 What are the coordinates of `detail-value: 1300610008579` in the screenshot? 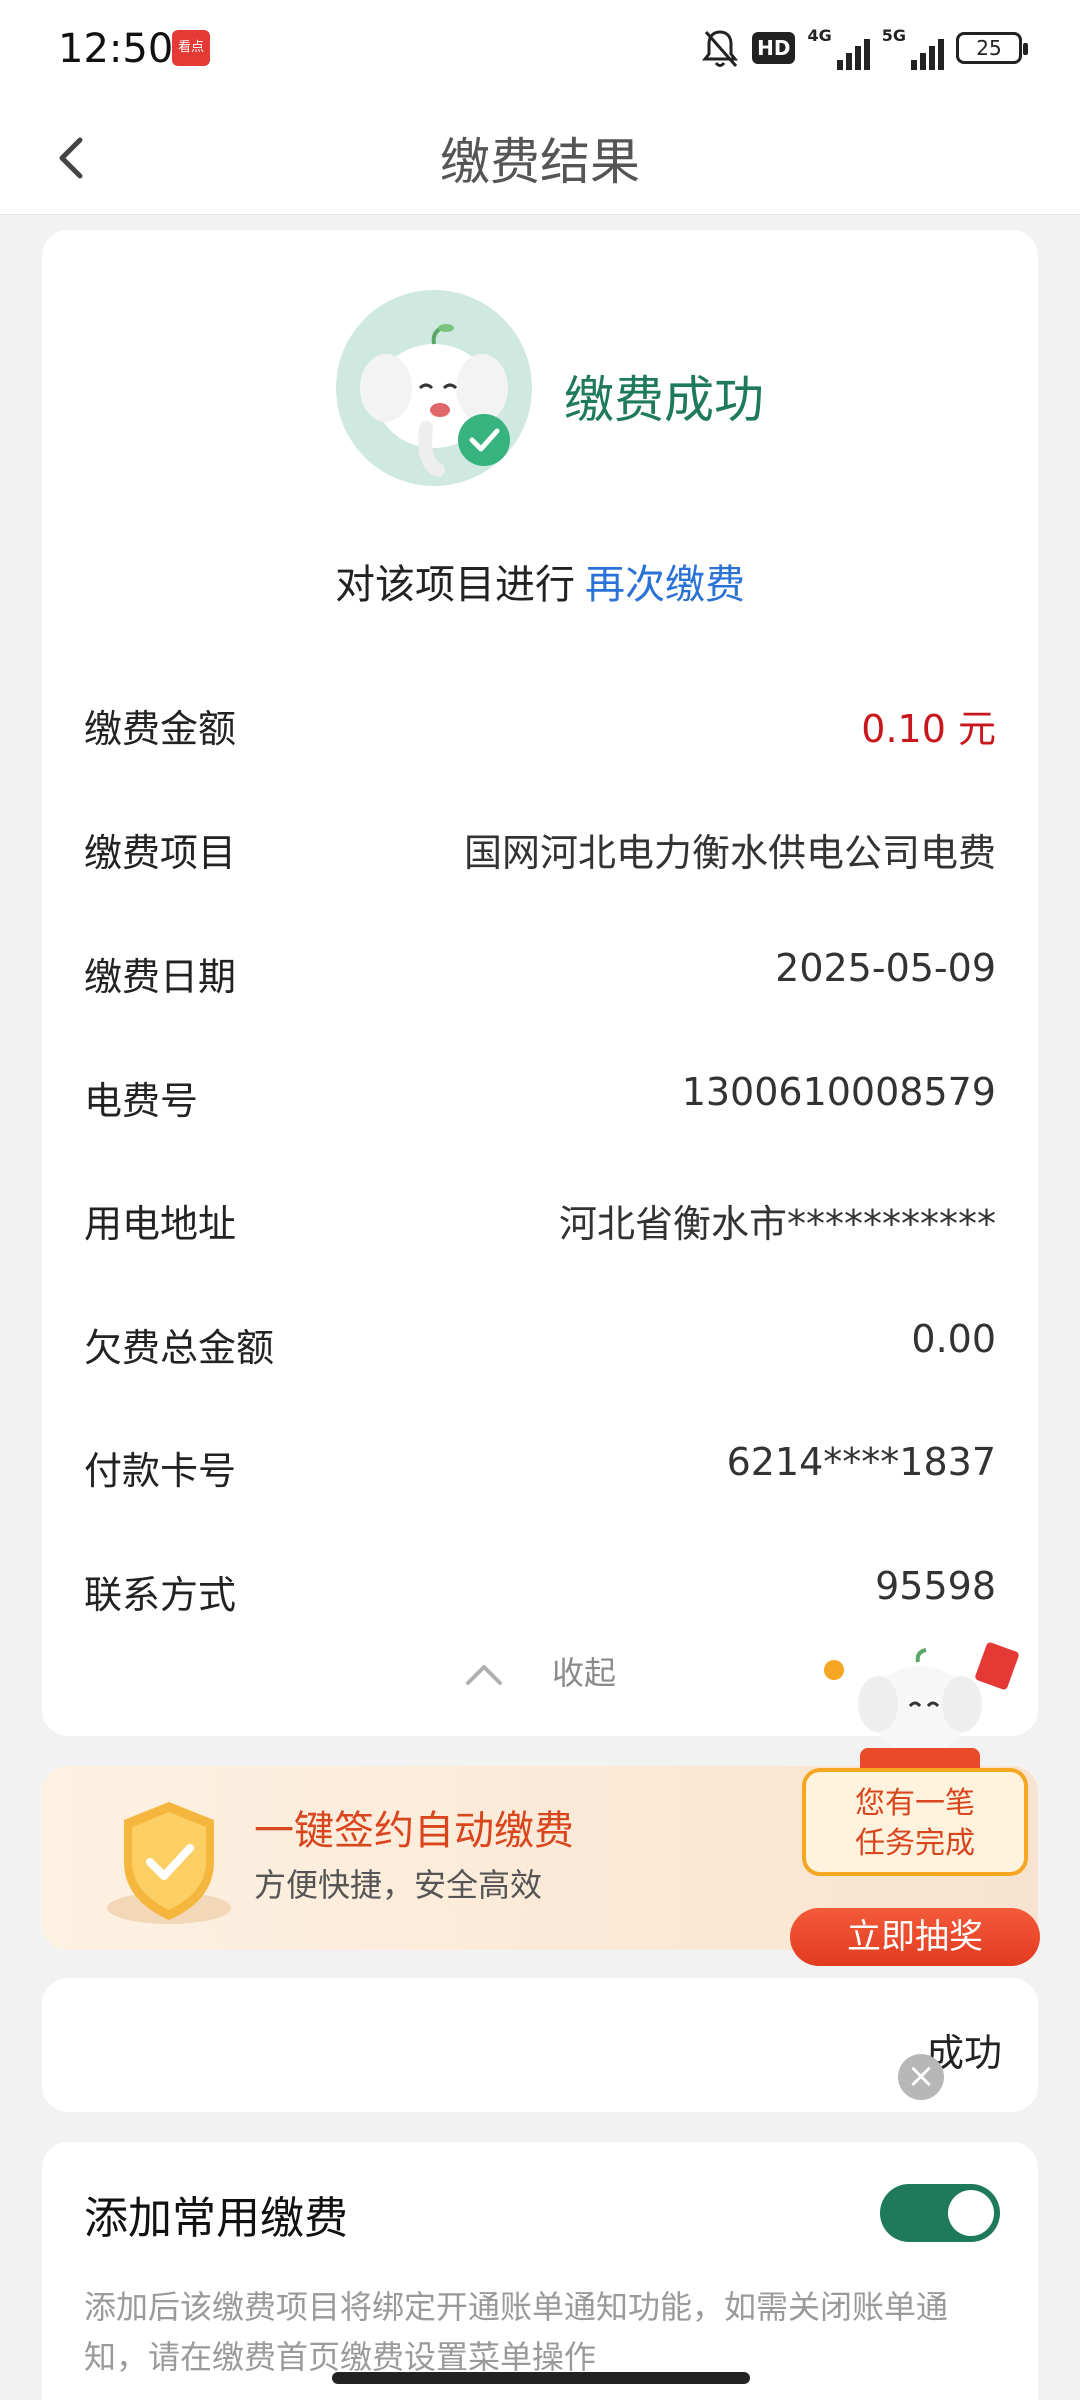 It's located at (838, 1092).